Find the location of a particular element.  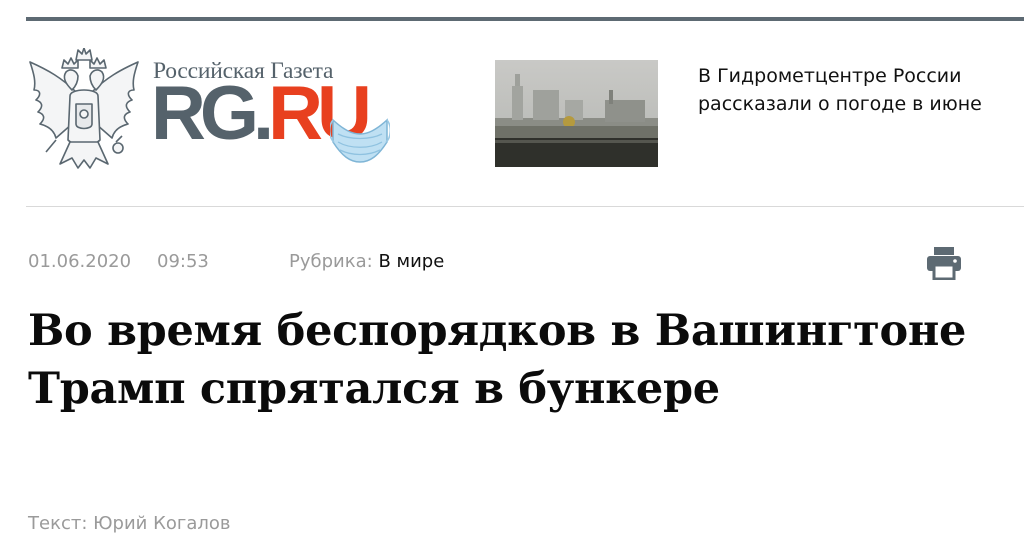

article-author: Текст: Юрий Когалов is located at coordinates (129, 523).